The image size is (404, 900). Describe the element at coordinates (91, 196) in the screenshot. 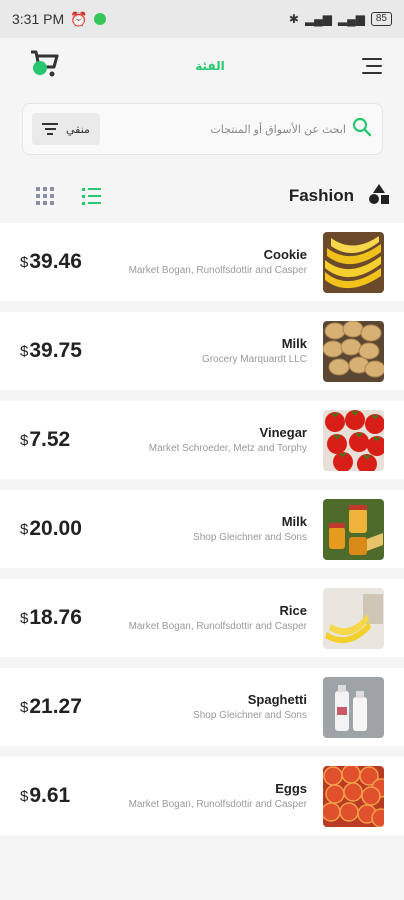

I see `list-view-icon` at that location.